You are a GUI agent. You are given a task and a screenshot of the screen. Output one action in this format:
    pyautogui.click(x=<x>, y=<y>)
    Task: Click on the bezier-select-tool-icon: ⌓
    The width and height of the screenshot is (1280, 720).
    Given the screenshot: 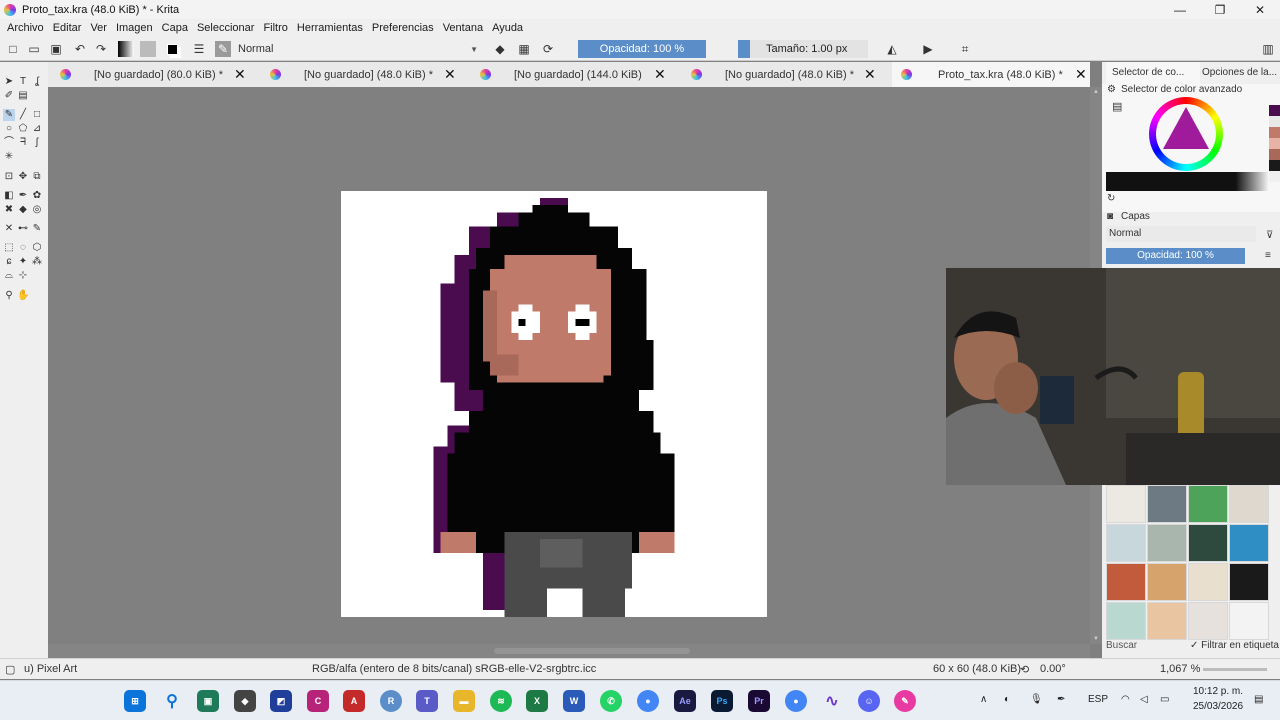 What is the action you would take?
    pyautogui.click(x=9, y=276)
    